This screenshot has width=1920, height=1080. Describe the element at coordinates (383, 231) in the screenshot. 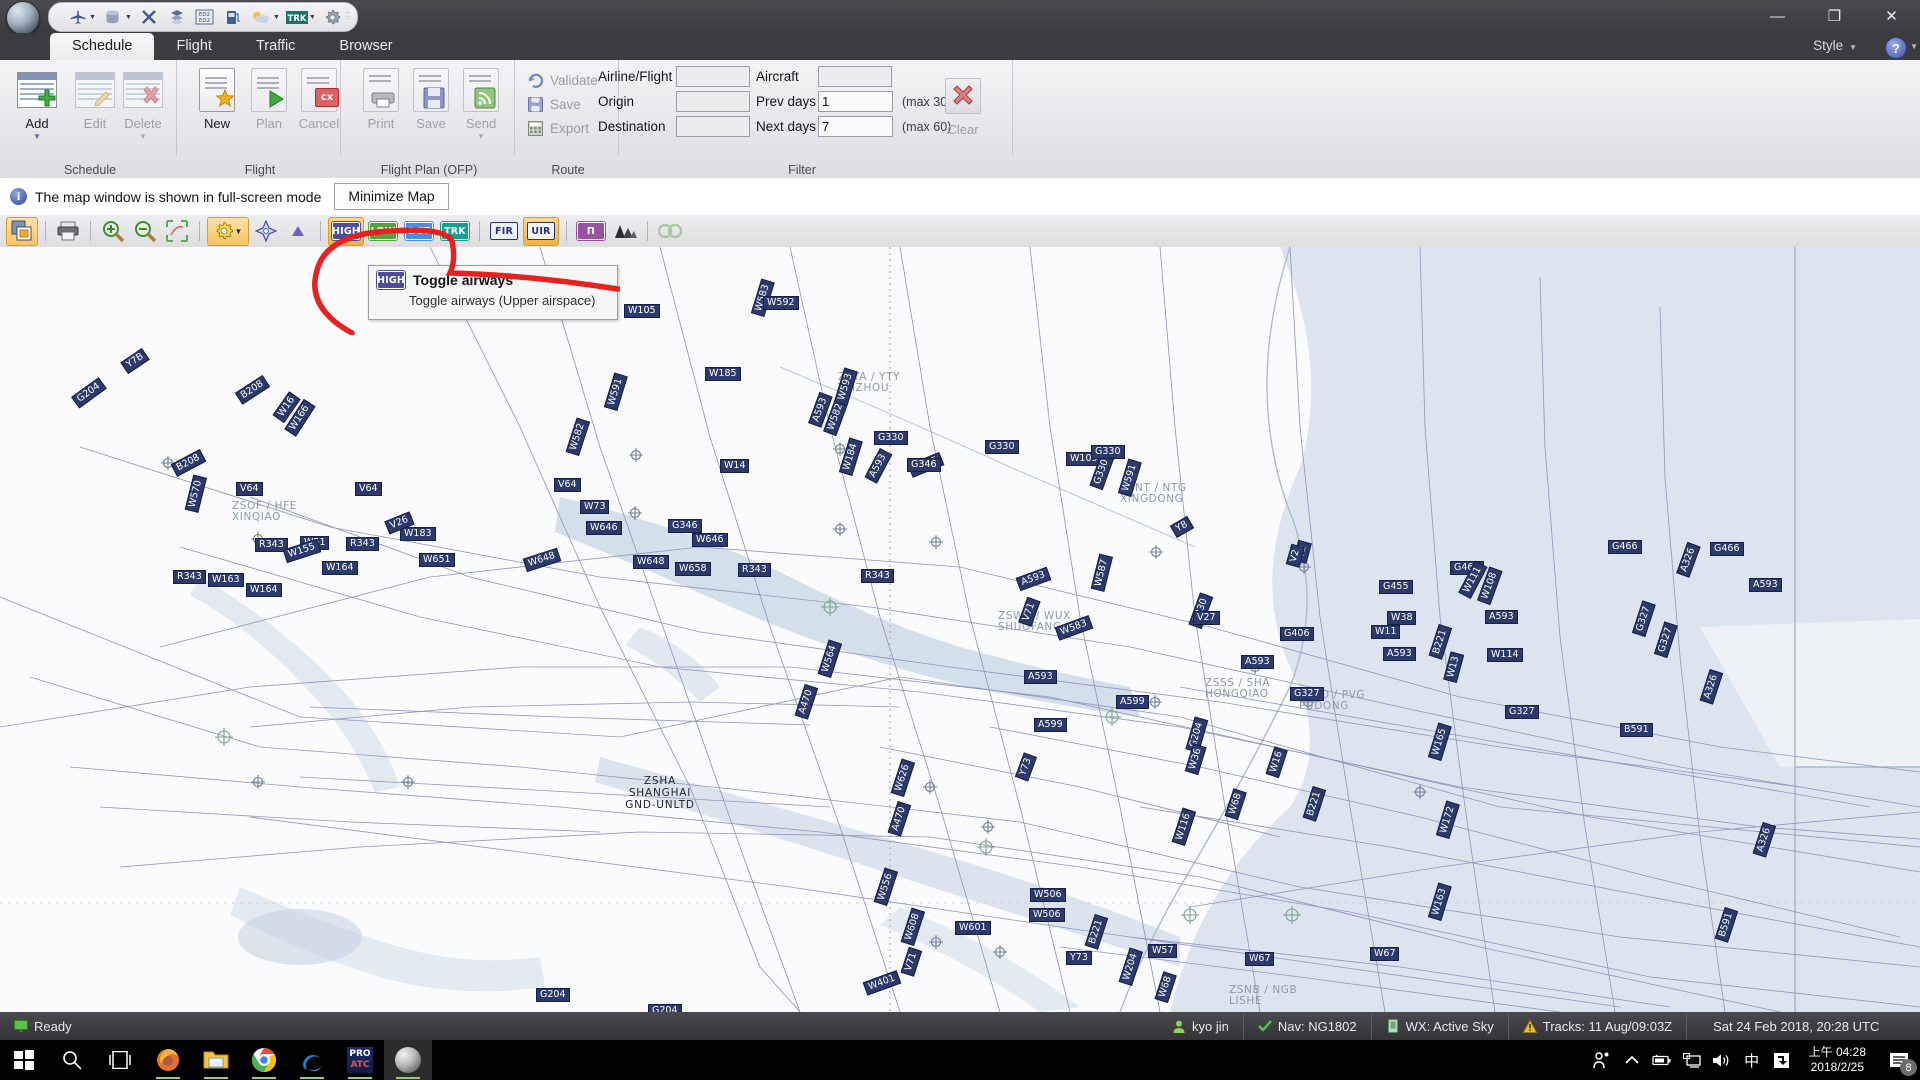

I see `toggle-airways-low-button: LOW` at that location.